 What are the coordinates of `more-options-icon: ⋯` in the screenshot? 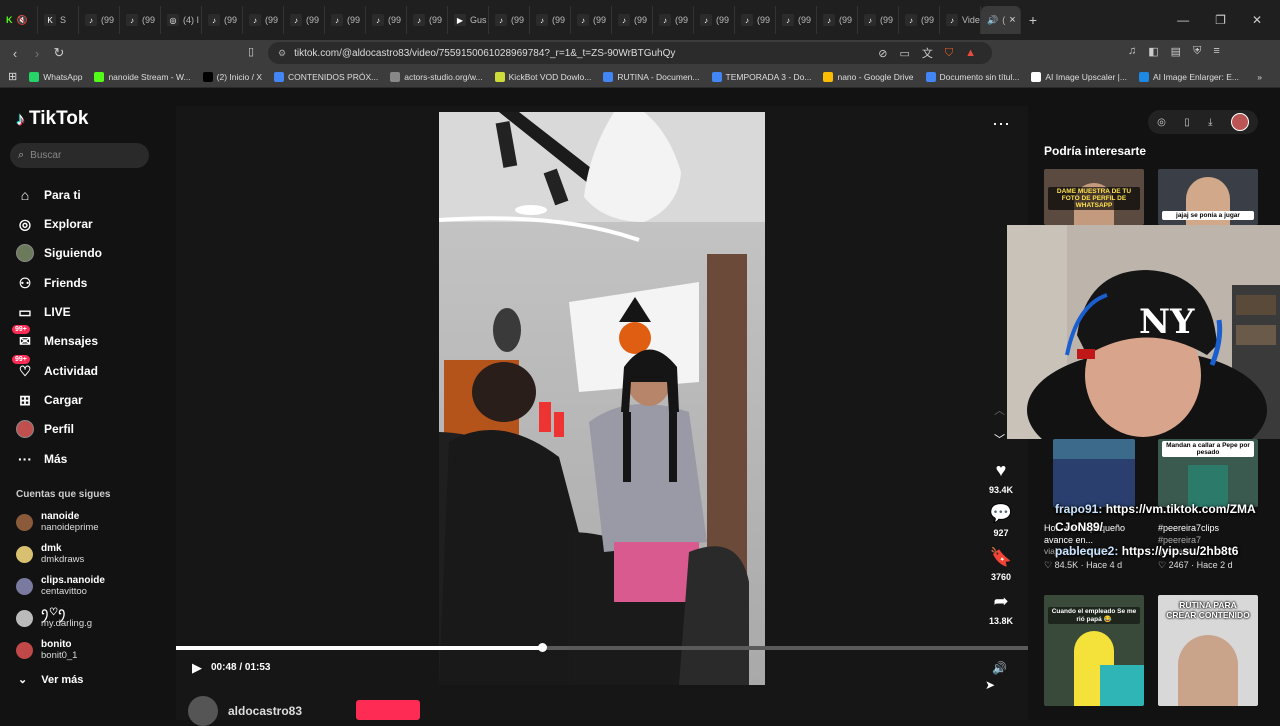 It's located at (1001, 124).